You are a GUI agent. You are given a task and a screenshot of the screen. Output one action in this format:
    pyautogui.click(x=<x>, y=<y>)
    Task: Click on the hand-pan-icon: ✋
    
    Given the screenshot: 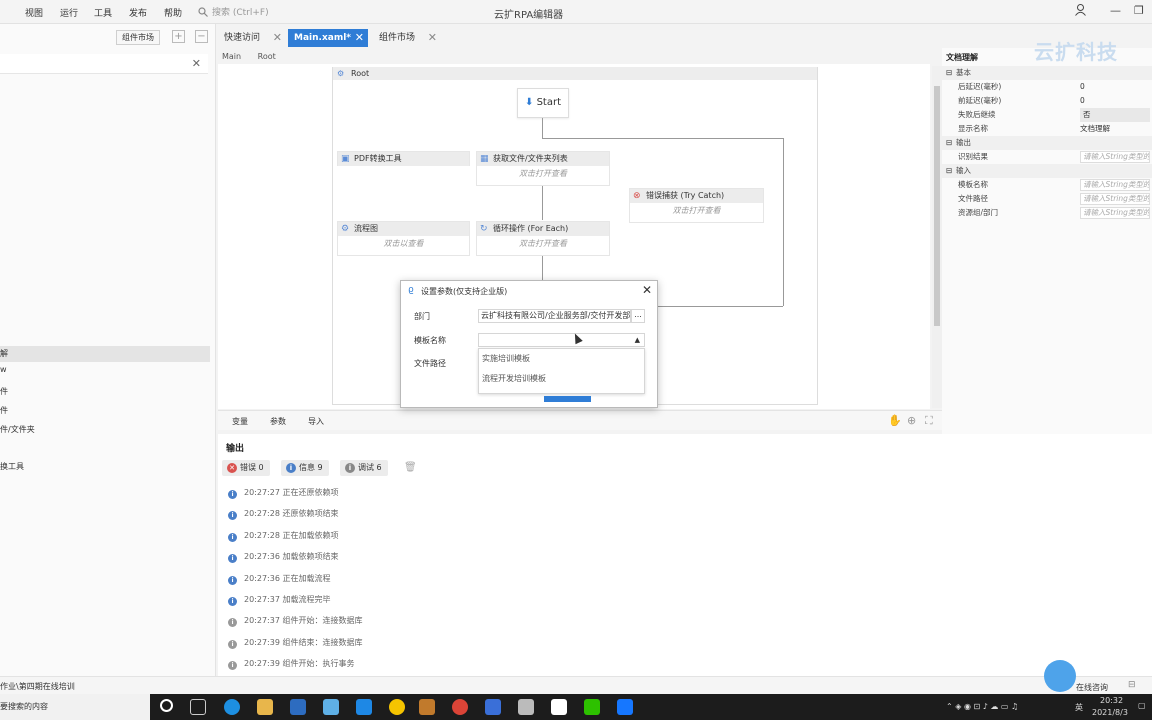 What is the action you would take?
    pyautogui.click(x=895, y=420)
    